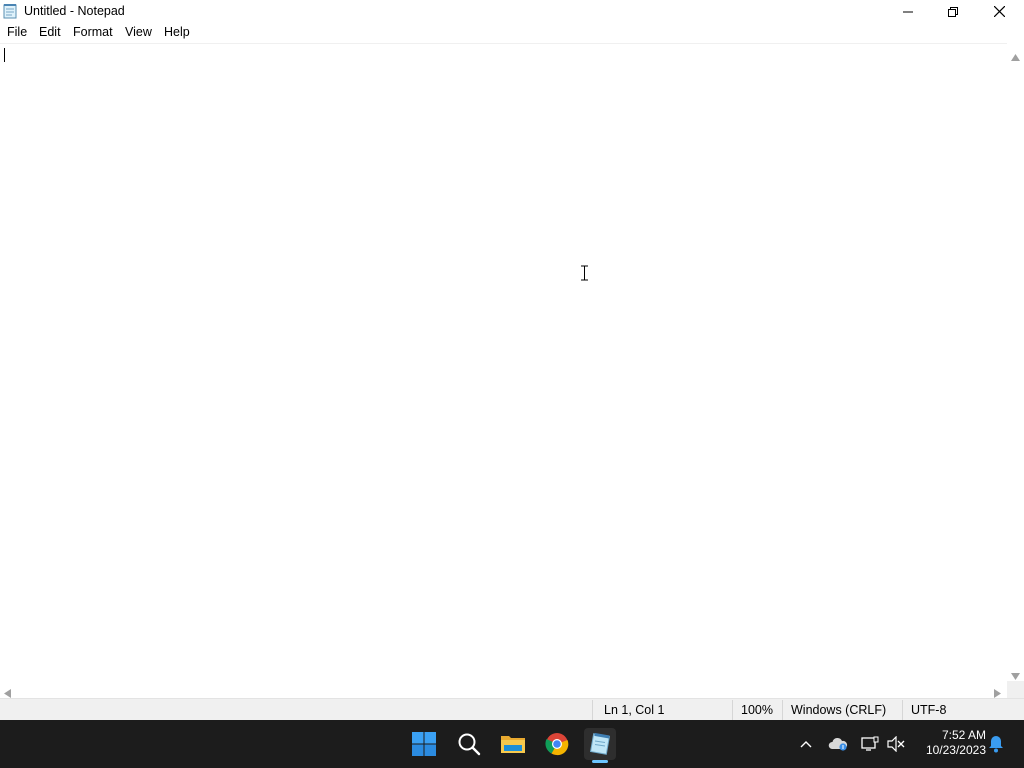 The height and width of the screenshot is (768, 1024). I want to click on horizontal-scrollbar, so click(503, 689).